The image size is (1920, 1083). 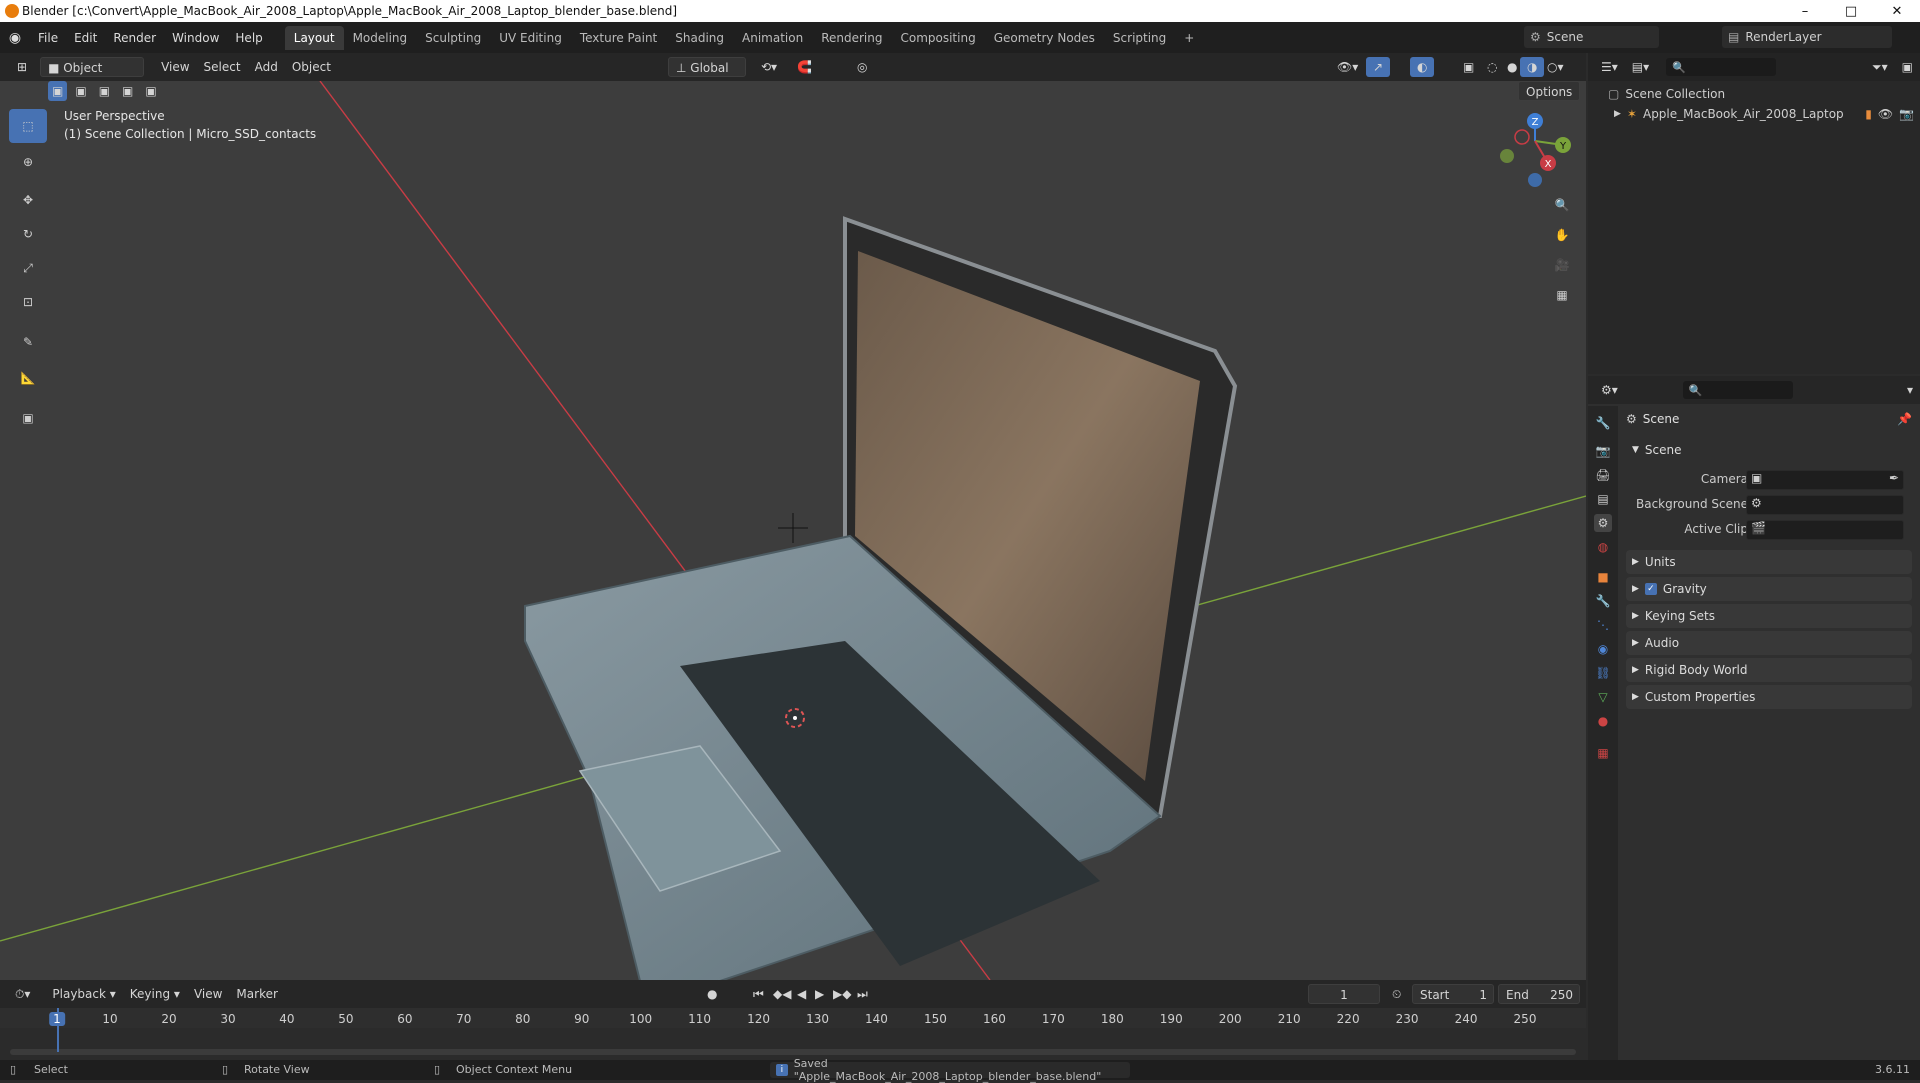 What do you see at coordinates (1825, 530) in the screenshot?
I see `active-clip-field: 🎬` at bounding box center [1825, 530].